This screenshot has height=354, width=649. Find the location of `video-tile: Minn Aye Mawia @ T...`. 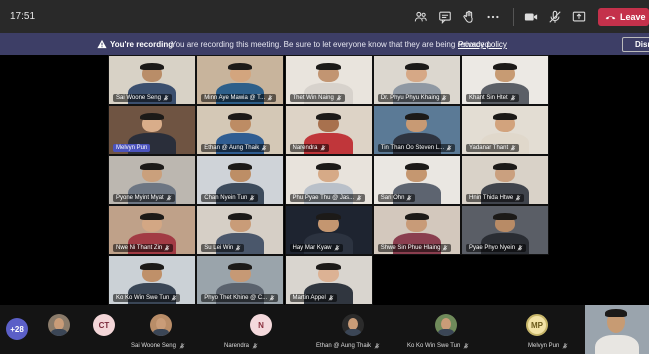

video-tile: Minn Aye Mawia @ T... is located at coordinates (240, 80).